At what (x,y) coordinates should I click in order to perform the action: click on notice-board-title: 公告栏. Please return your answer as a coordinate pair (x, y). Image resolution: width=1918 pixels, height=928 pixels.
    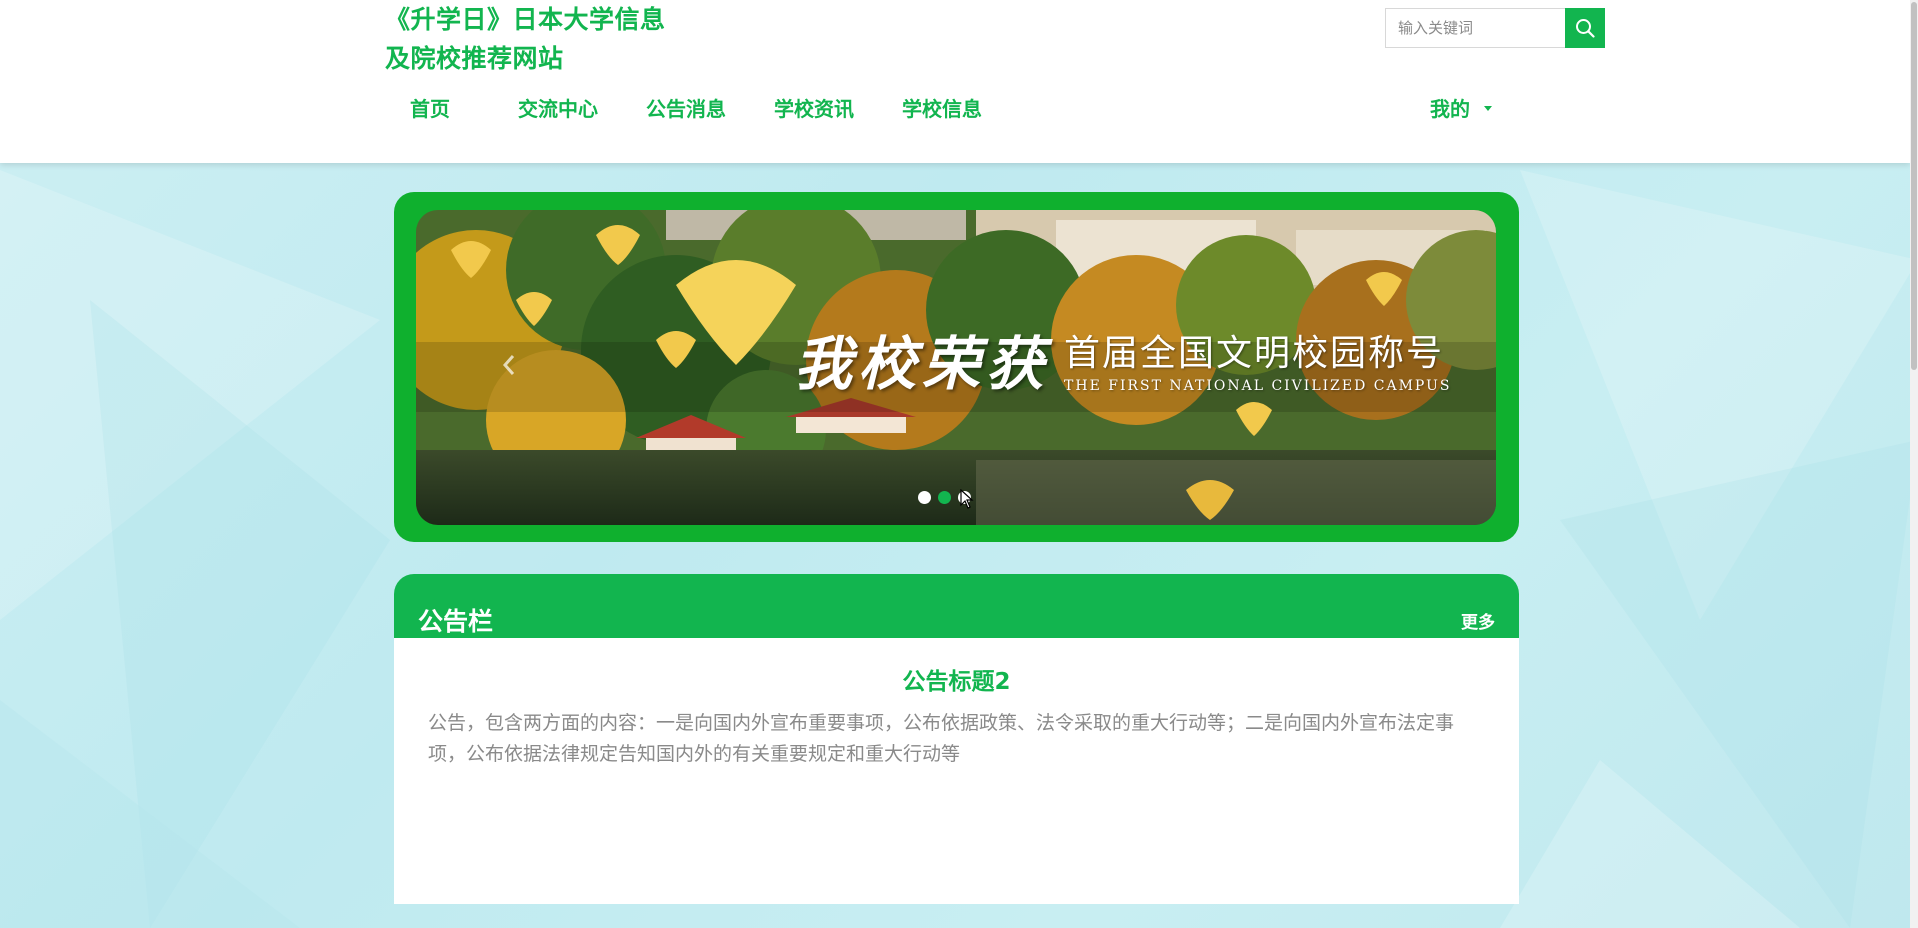
    Looking at the image, I should click on (456, 621).